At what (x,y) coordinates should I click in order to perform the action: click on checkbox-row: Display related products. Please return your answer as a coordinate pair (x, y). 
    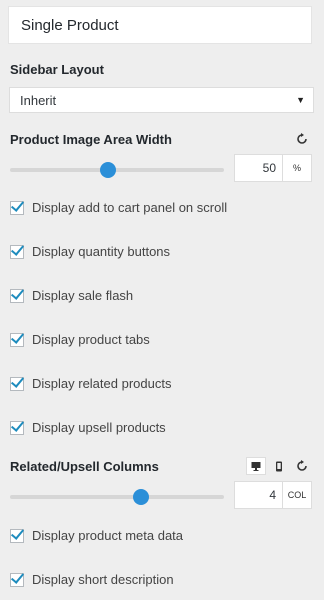
    Looking at the image, I should click on (90, 383).